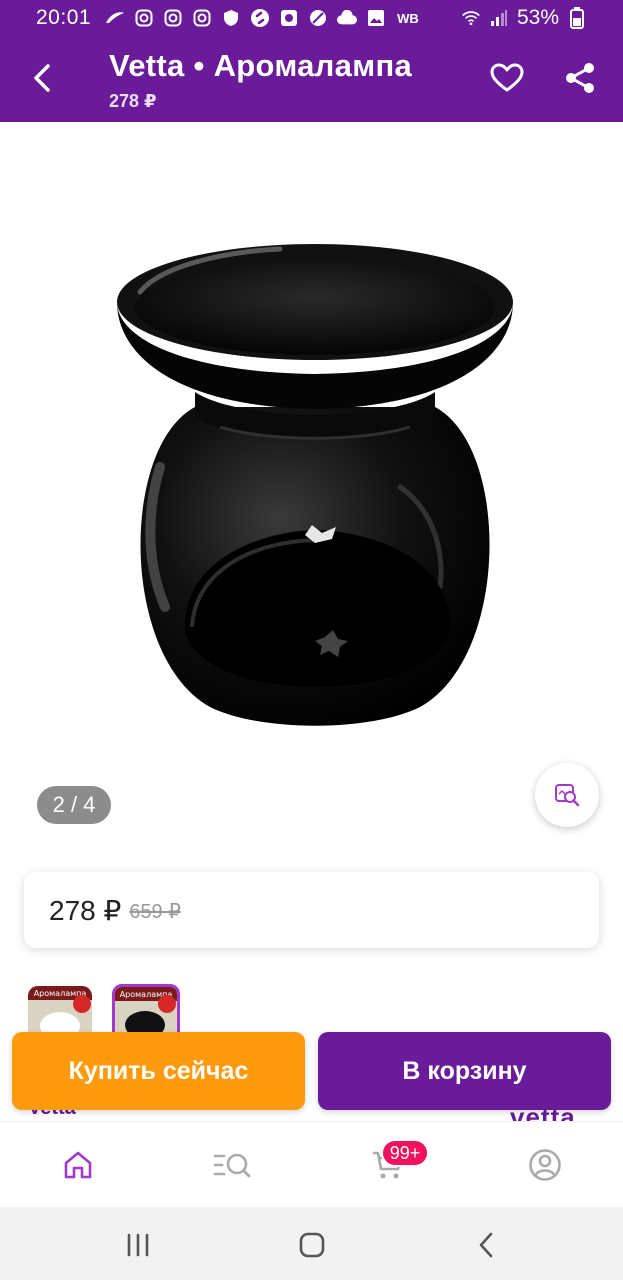 The height and width of the screenshot is (1280, 623). What do you see at coordinates (347, 18) in the screenshot?
I see `cloud-icon` at bounding box center [347, 18].